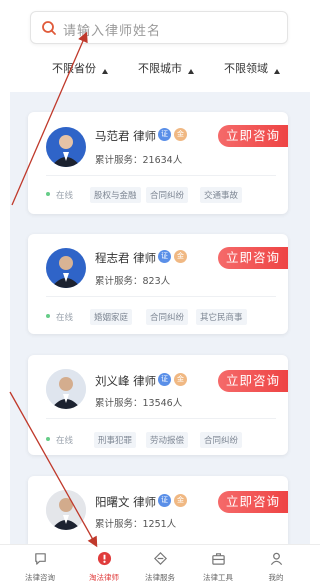  Describe the element at coordinates (139, 160) in the screenshot. I see `served-count: 累计服务：21634人` at that location.